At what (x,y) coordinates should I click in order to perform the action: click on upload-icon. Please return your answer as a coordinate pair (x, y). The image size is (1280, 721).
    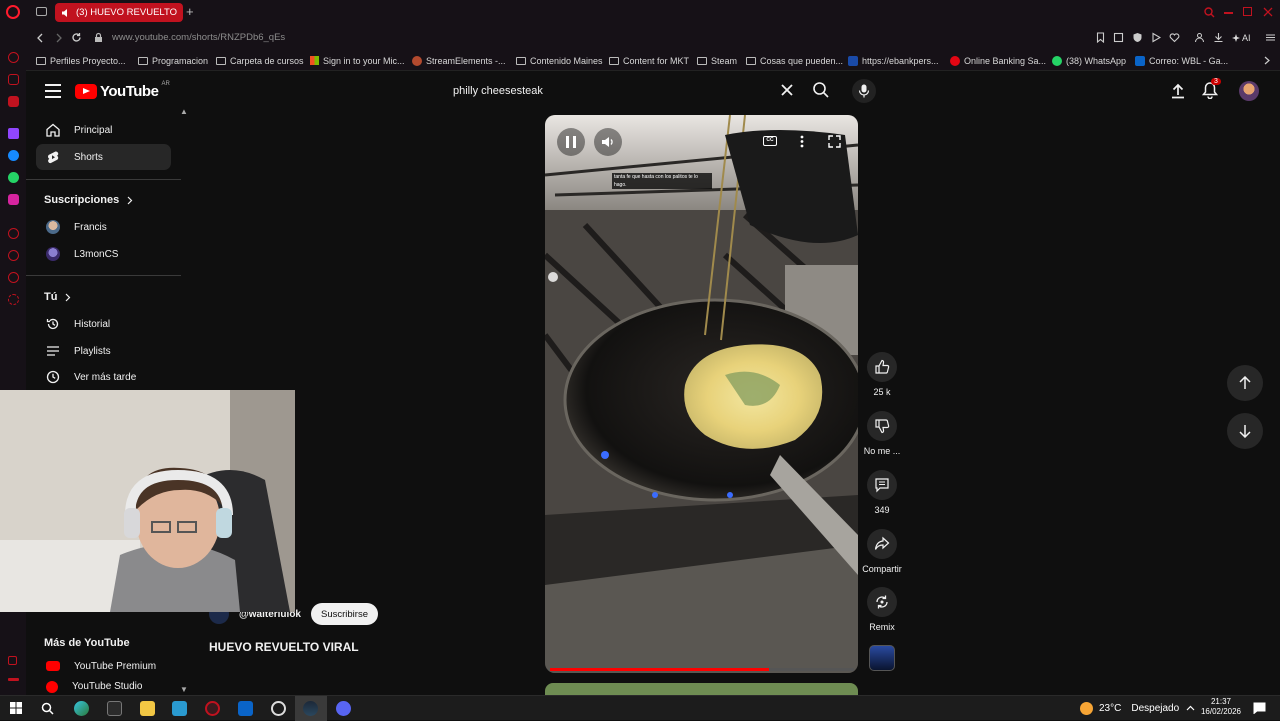
    Looking at the image, I should click on (1178, 91).